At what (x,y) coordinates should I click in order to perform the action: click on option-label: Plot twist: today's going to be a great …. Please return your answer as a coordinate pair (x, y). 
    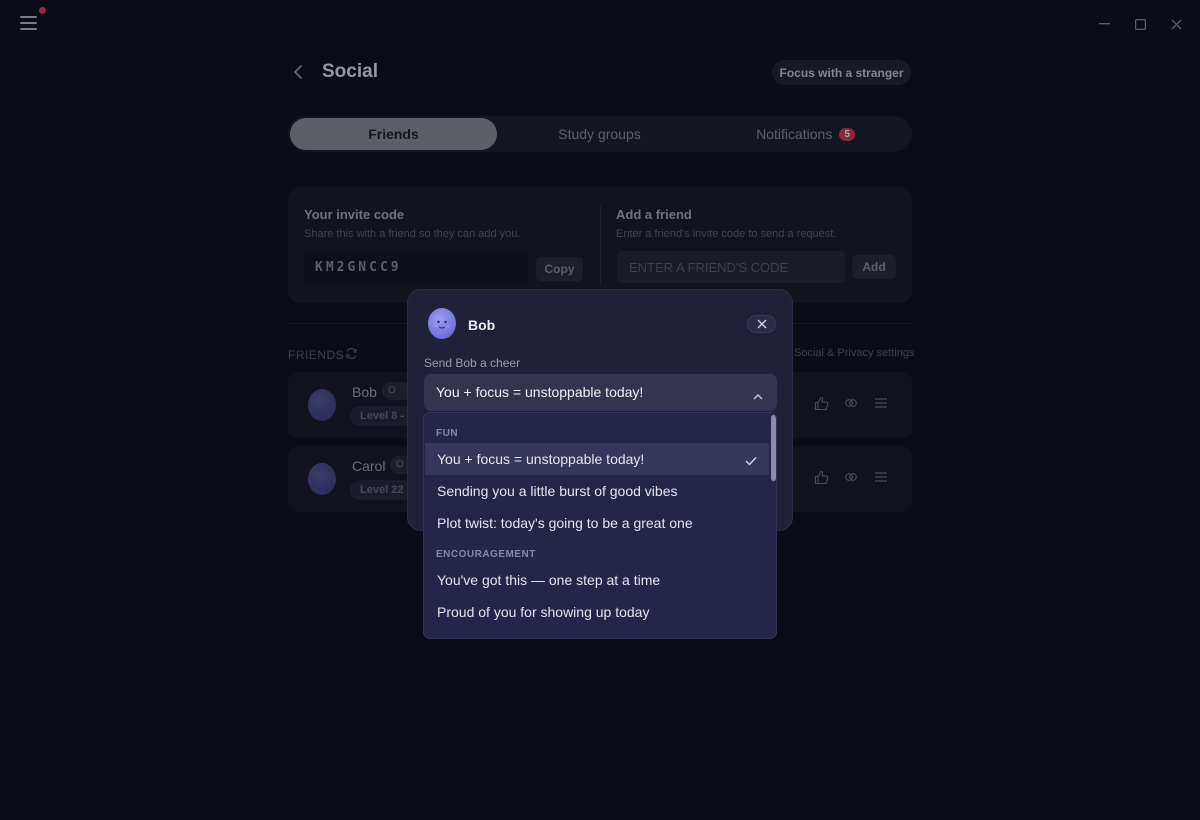
    Looking at the image, I should click on (565, 523).